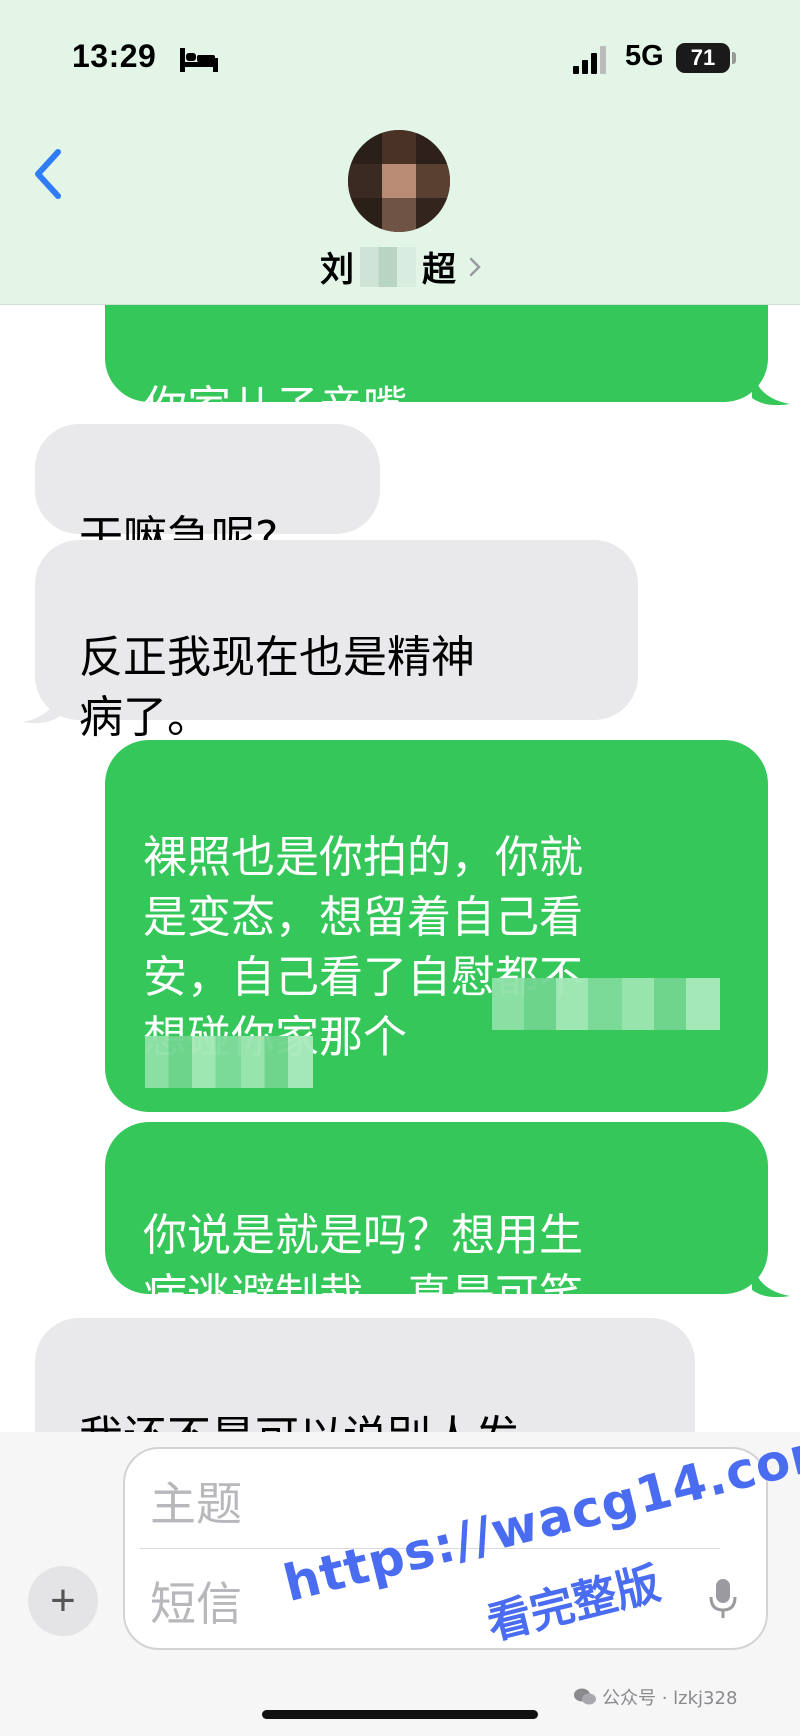  Describe the element at coordinates (114, 56) in the screenshot. I see `status-time: 13:29` at that location.